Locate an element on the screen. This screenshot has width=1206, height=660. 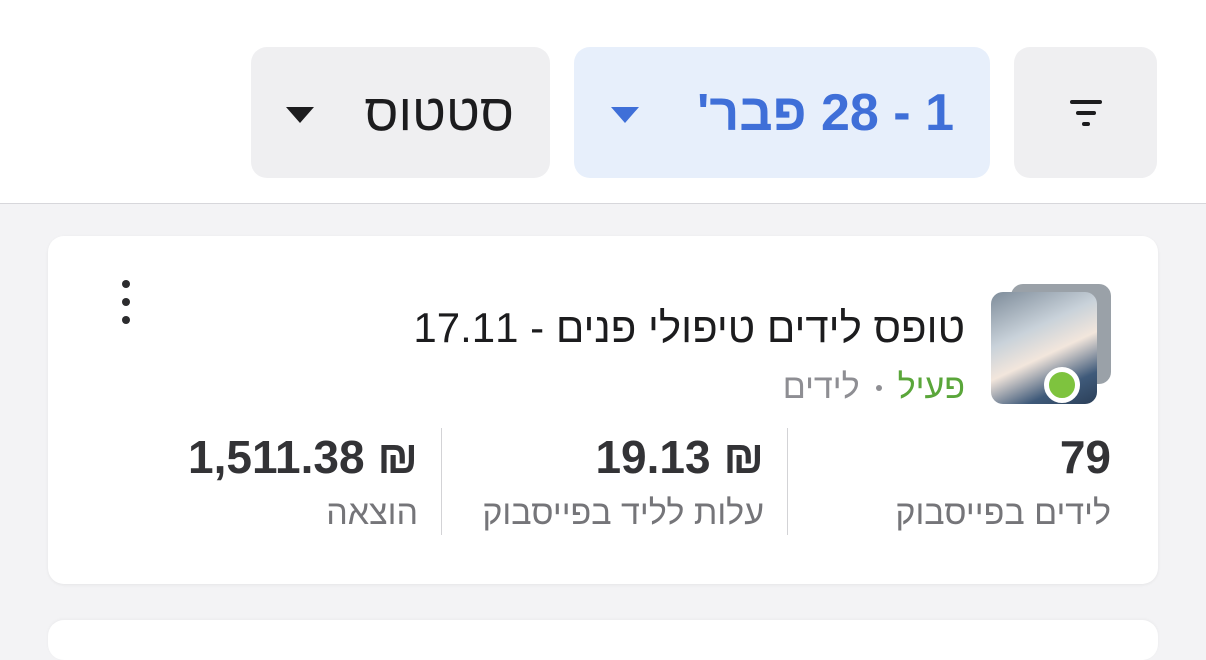
metric-value: ₪ 1,511.38 is located at coordinates (303, 457).